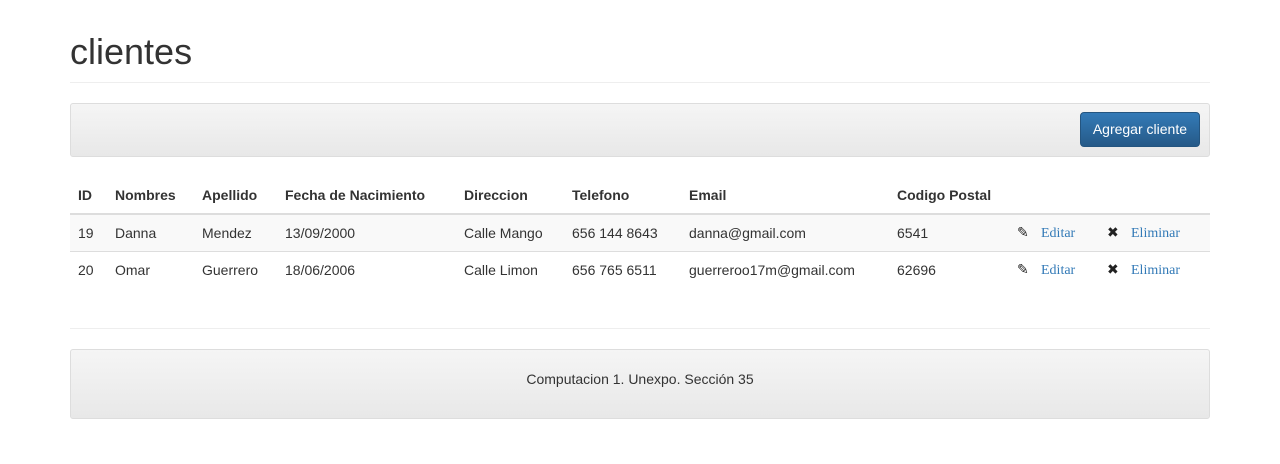  I want to click on column-header-email: Email, so click(785, 196).